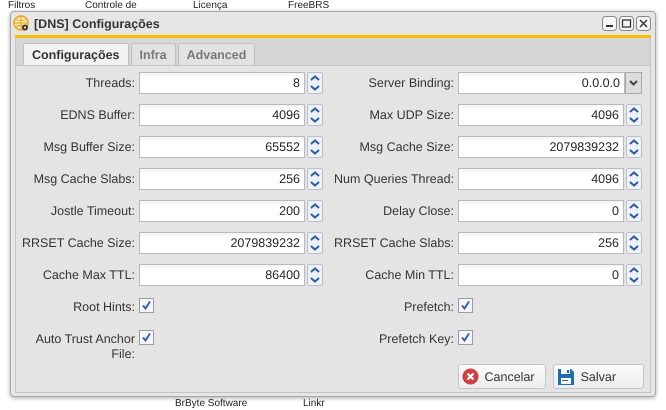 The image size is (666, 410). What do you see at coordinates (626, 23) in the screenshot?
I see `maximize-icon` at bounding box center [626, 23].